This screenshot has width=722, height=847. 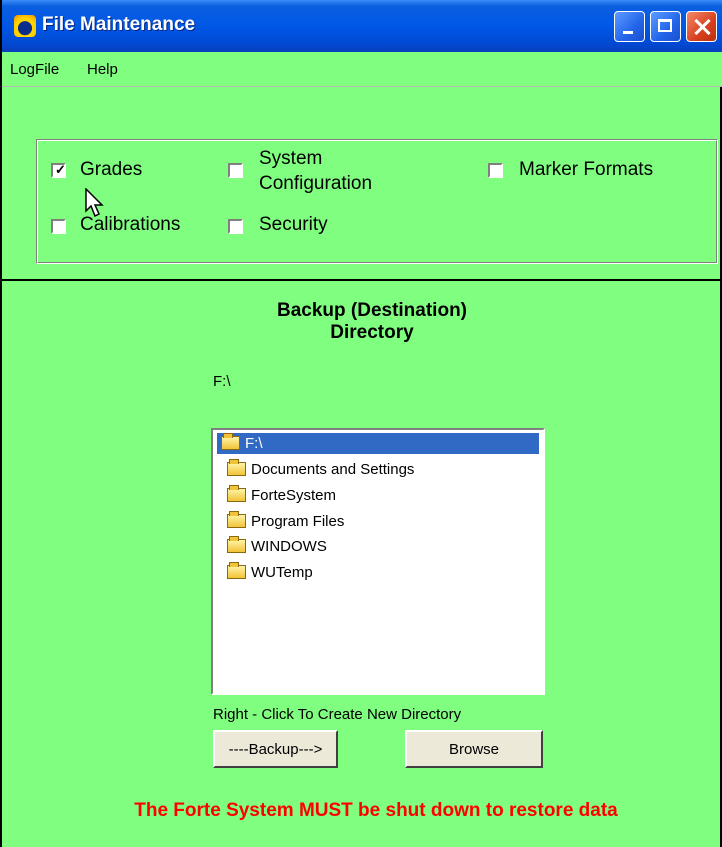 What do you see at coordinates (362, 26) in the screenshot?
I see `title-bar: File Maintenance` at bounding box center [362, 26].